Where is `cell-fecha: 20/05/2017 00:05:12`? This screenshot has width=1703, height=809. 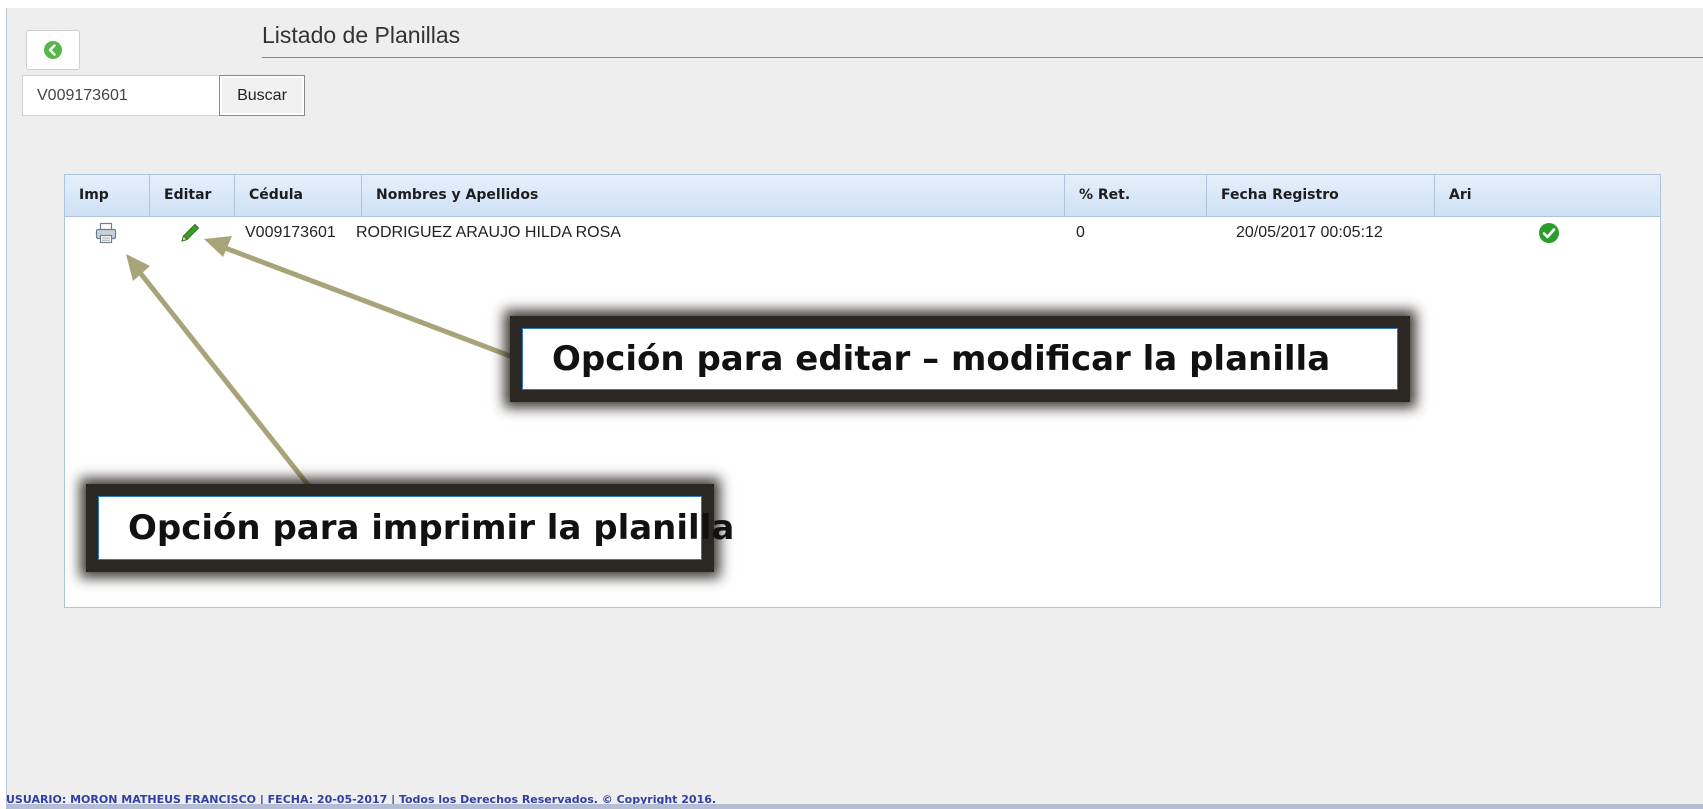 cell-fecha: 20/05/2017 00:05:12 is located at coordinates (1309, 232).